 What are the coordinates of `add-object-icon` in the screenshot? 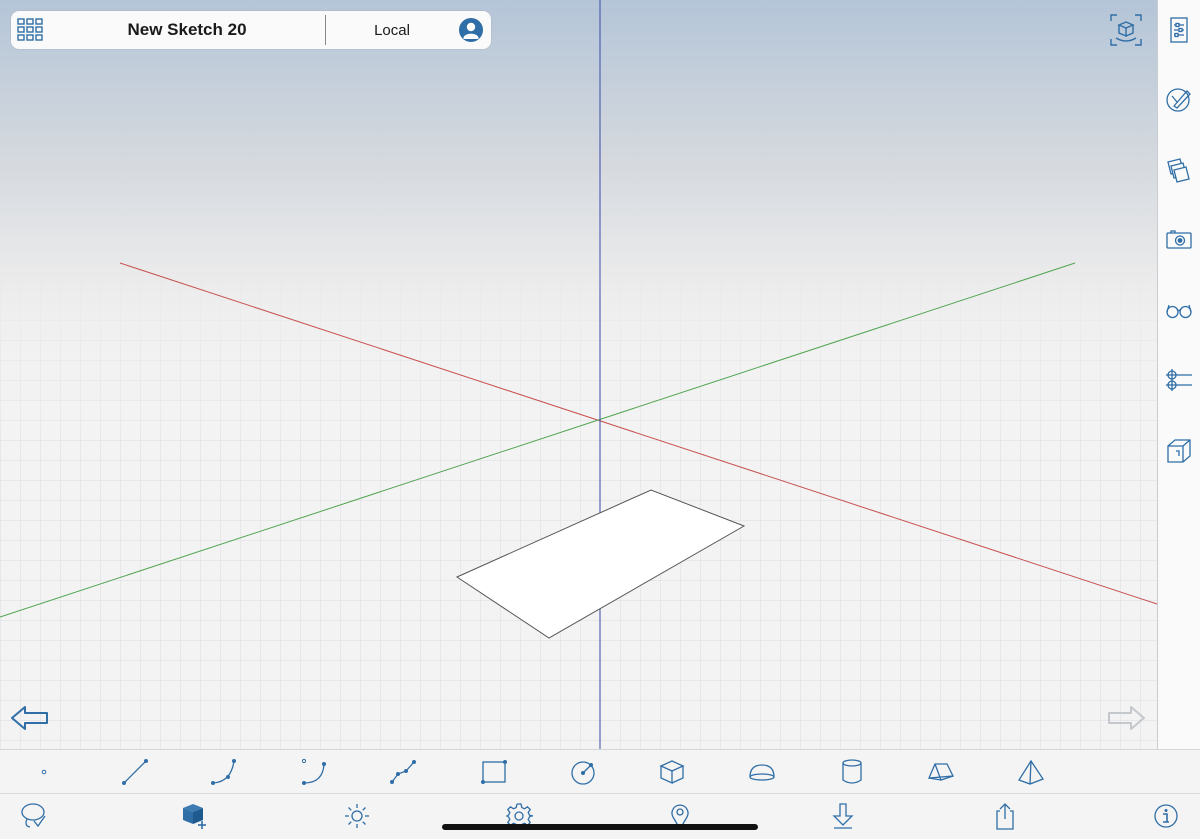 It's located at (195, 816).